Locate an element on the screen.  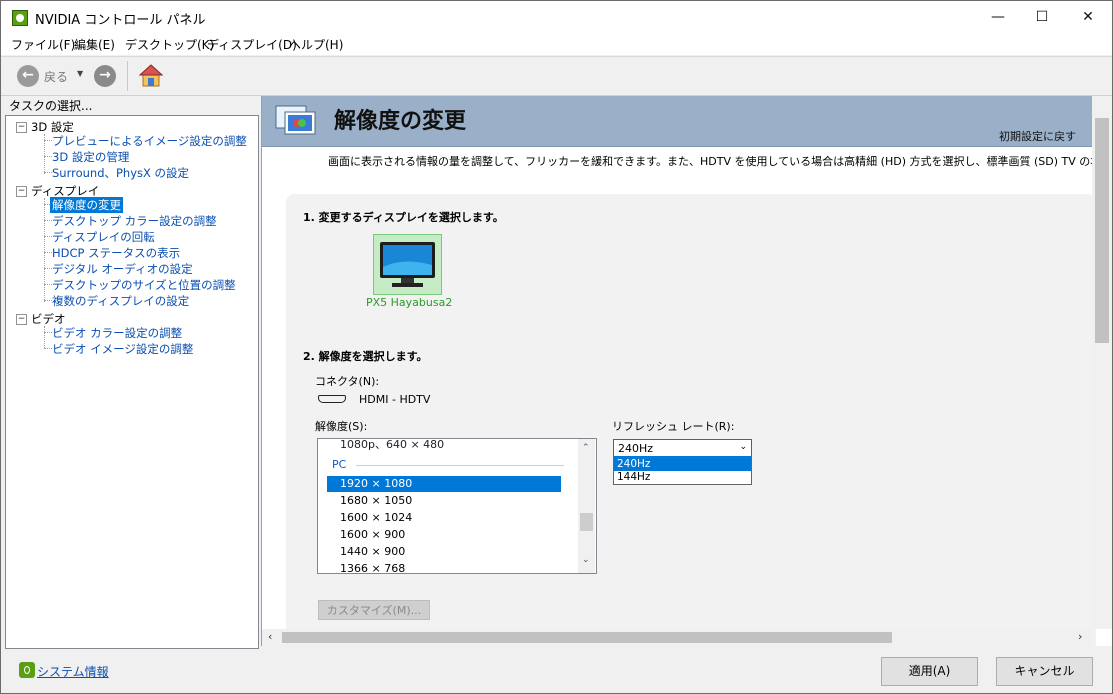
toolbar-separator is located at coordinates (127, 76).